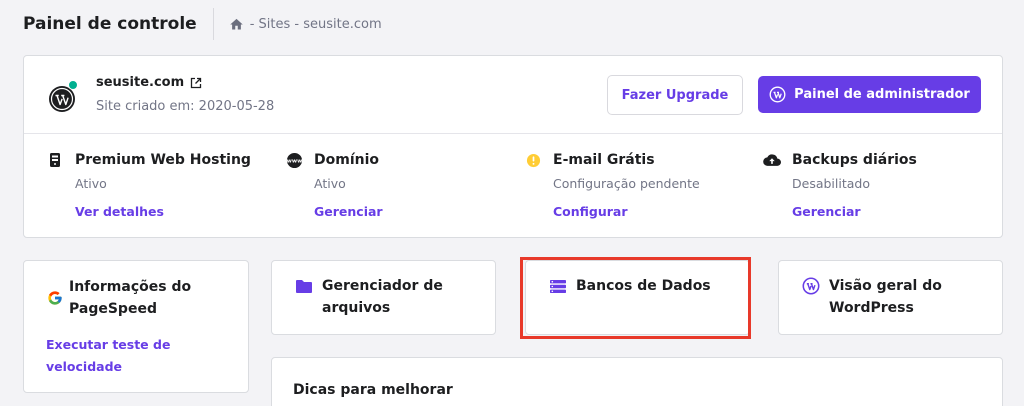 This screenshot has height=406, width=1024. Describe the element at coordinates (347, 160) in the screenshot. I see `service-title: Domínio` at that location.